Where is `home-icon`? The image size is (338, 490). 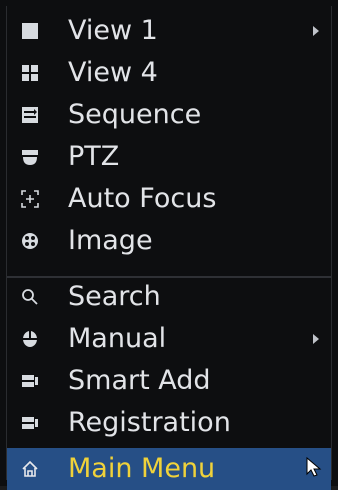 home-icon is located at coordinates (30, 469).